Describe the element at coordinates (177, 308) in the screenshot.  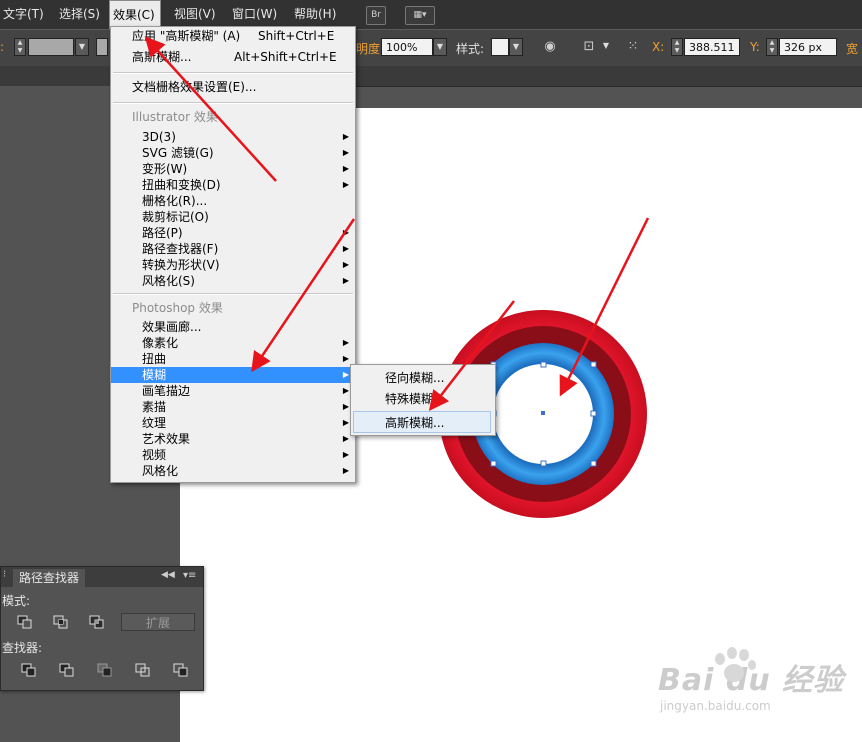
I see `photoshop-effects-header: Photoshop 效果` at that location.